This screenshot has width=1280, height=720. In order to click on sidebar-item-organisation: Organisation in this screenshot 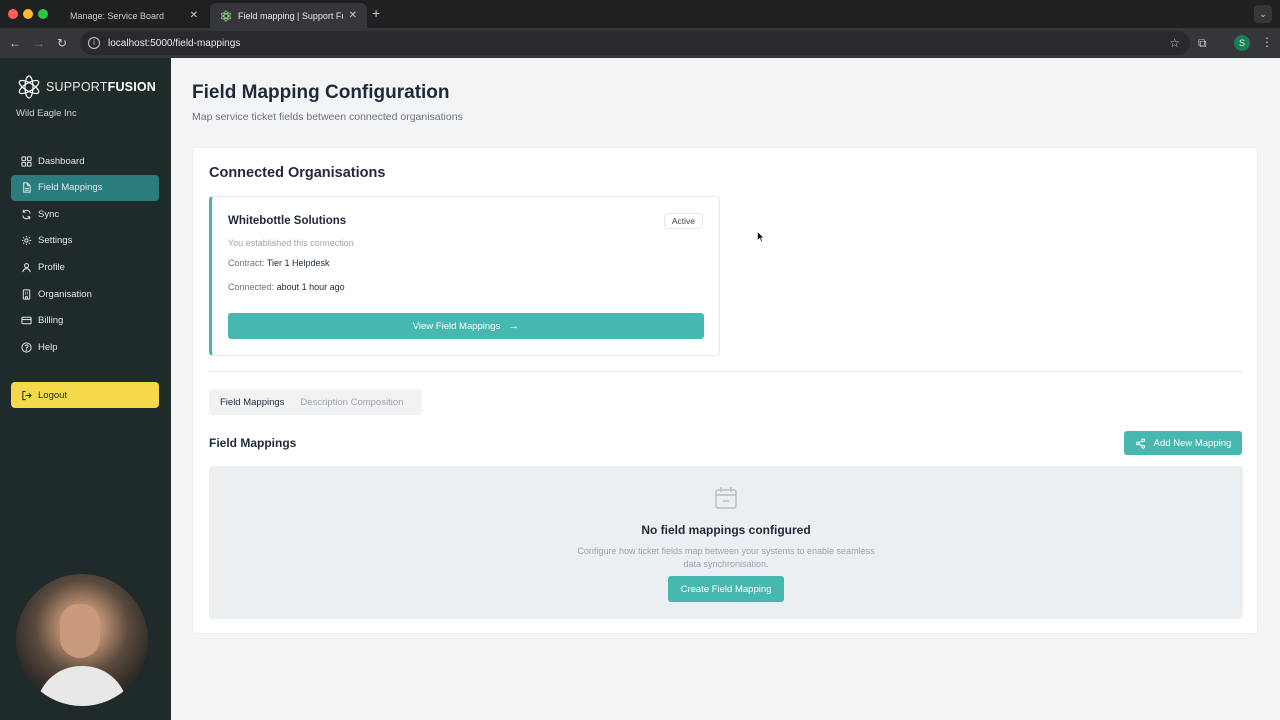, I will do `click(85, 294)`.